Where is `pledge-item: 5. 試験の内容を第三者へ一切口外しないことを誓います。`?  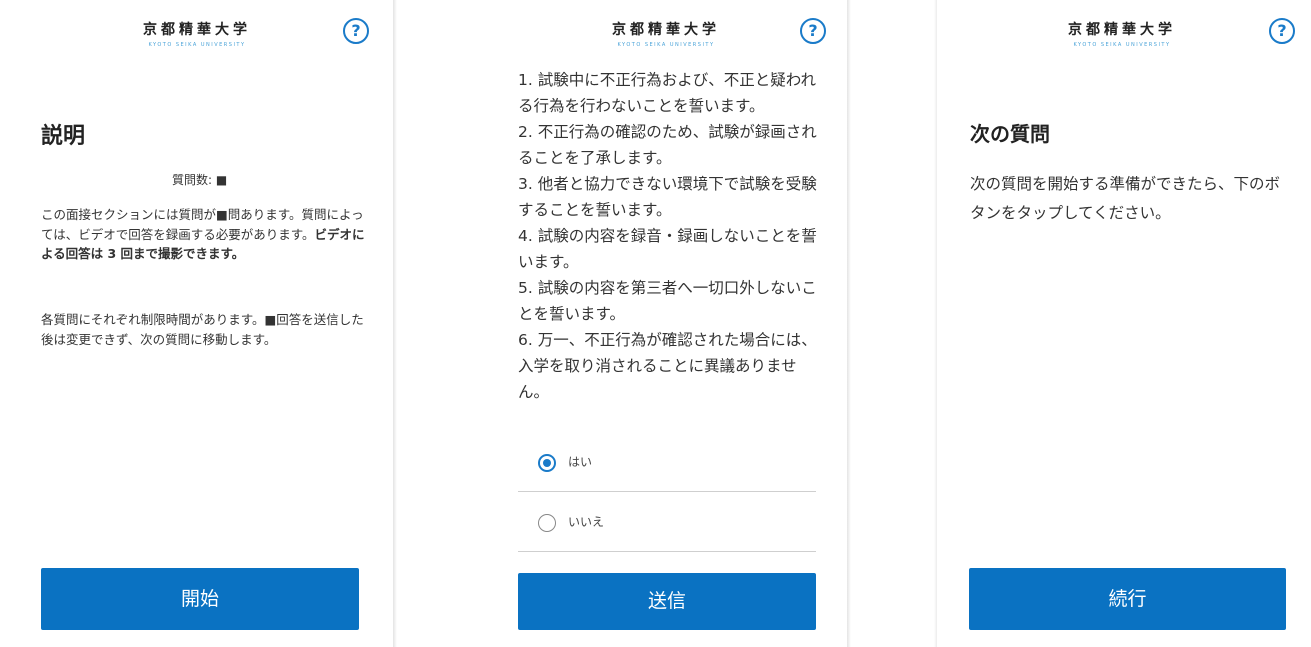
pledge-item: 5. 試験の内容を第三者へ一切口外しないことを誓います。 is located at coordinates (667, 301).